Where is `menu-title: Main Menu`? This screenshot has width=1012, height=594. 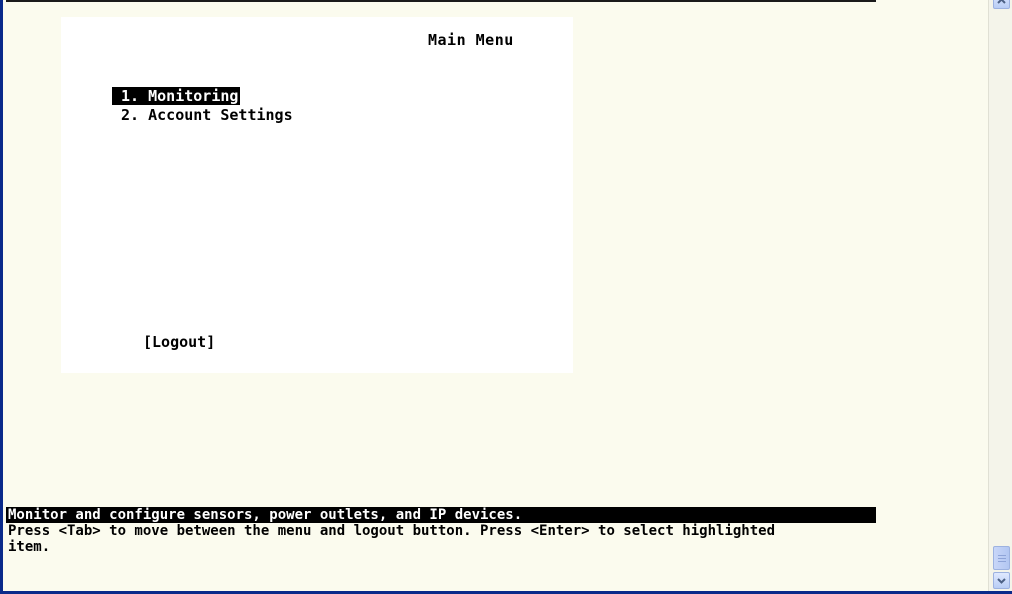
menu-title: Main Menu is located at coordinates (471, 40).